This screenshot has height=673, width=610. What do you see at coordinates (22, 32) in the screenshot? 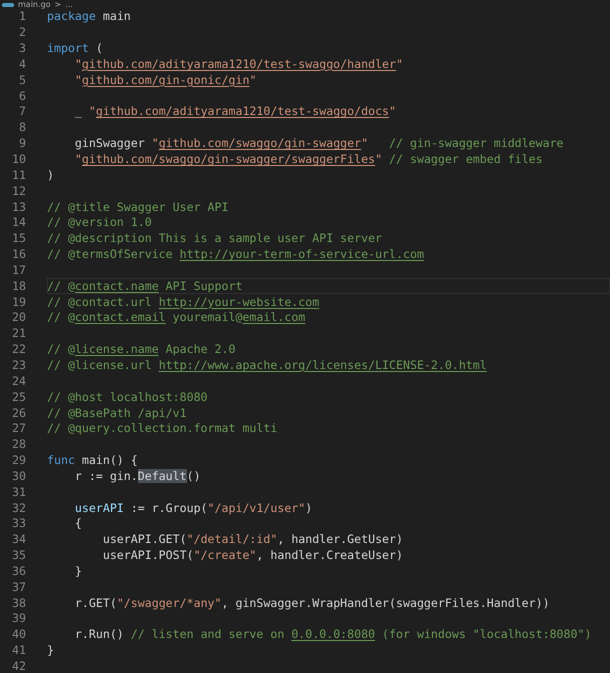
I see `line-number: 2` at bounding box center [22, 32].